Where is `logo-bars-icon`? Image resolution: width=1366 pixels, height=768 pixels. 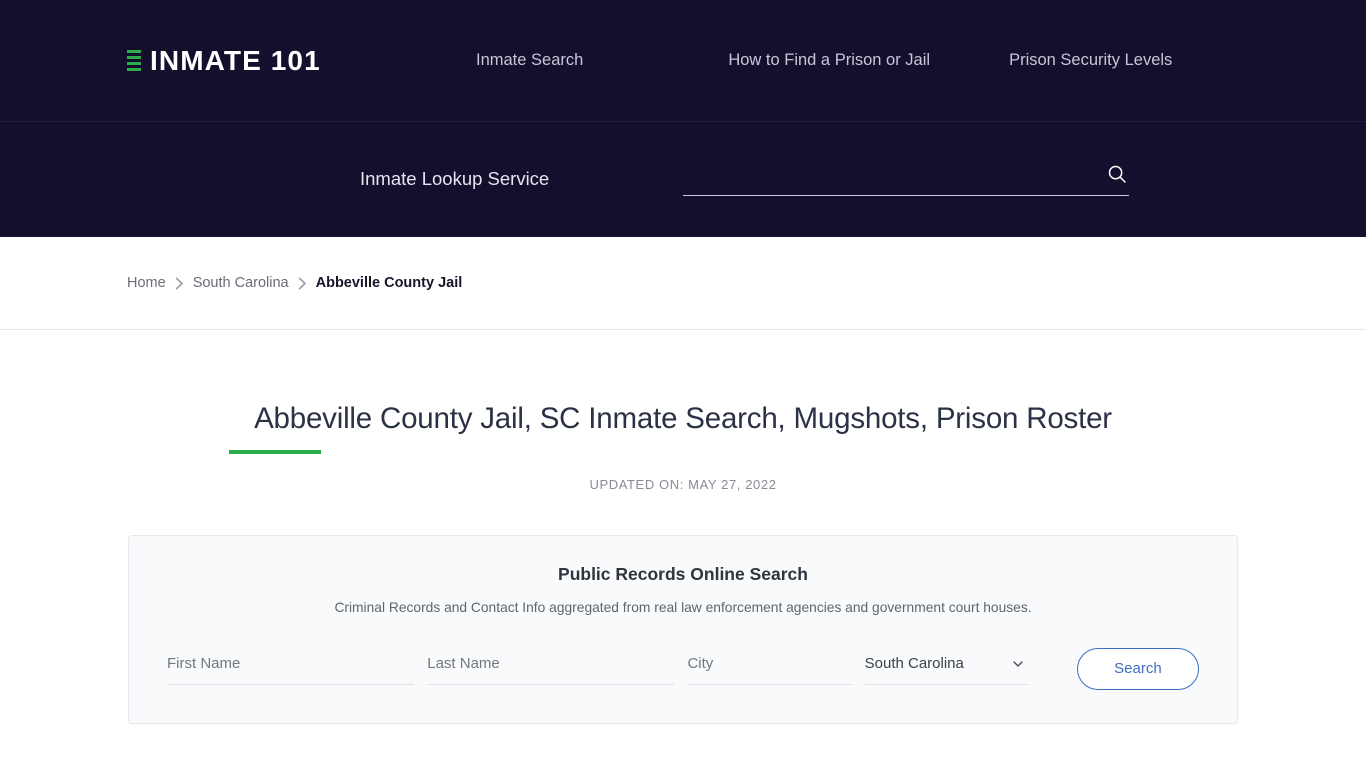 logo-bars-icon is located at coordinates (134, 60).